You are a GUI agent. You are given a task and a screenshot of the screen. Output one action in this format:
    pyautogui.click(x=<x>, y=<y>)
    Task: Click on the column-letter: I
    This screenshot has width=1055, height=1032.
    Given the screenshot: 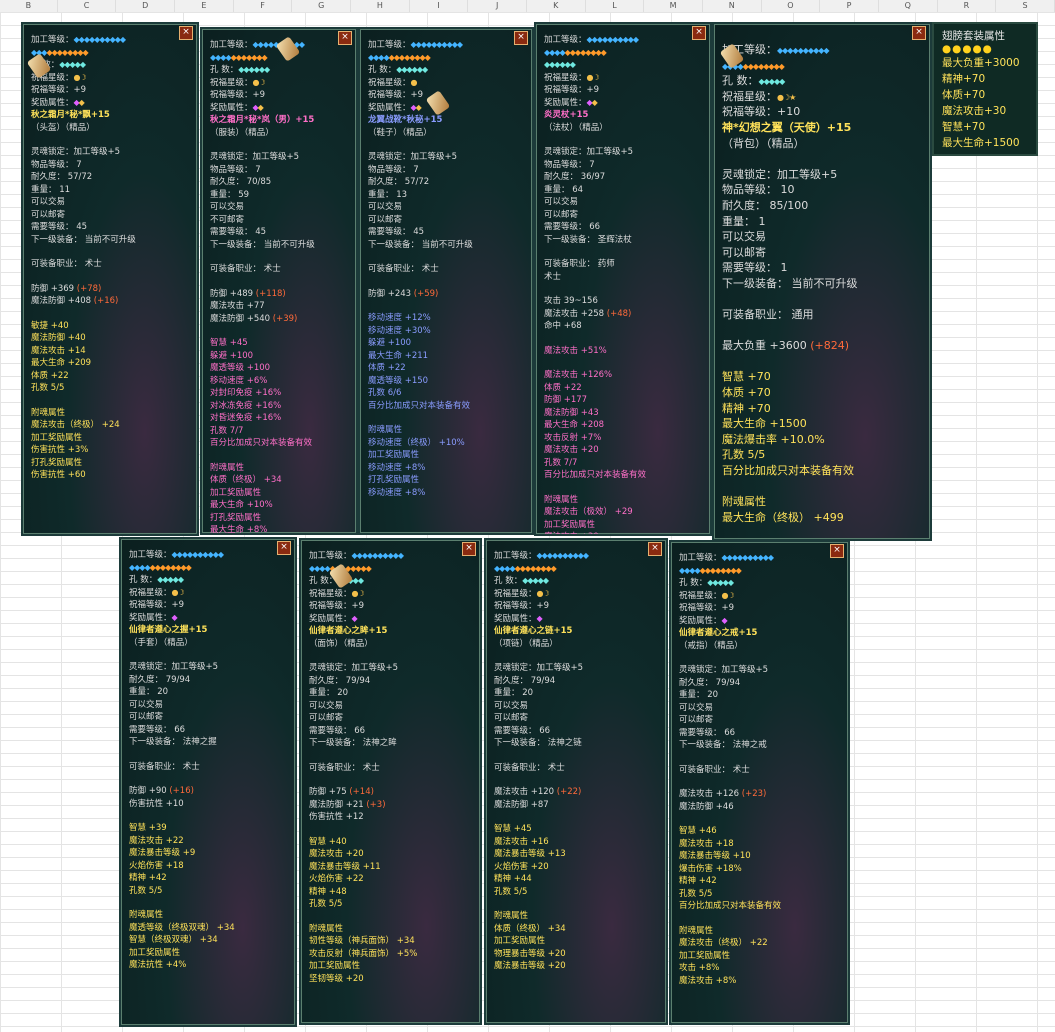 What is the action you would take?
    pyautogui.click(x=439, y=6)
    